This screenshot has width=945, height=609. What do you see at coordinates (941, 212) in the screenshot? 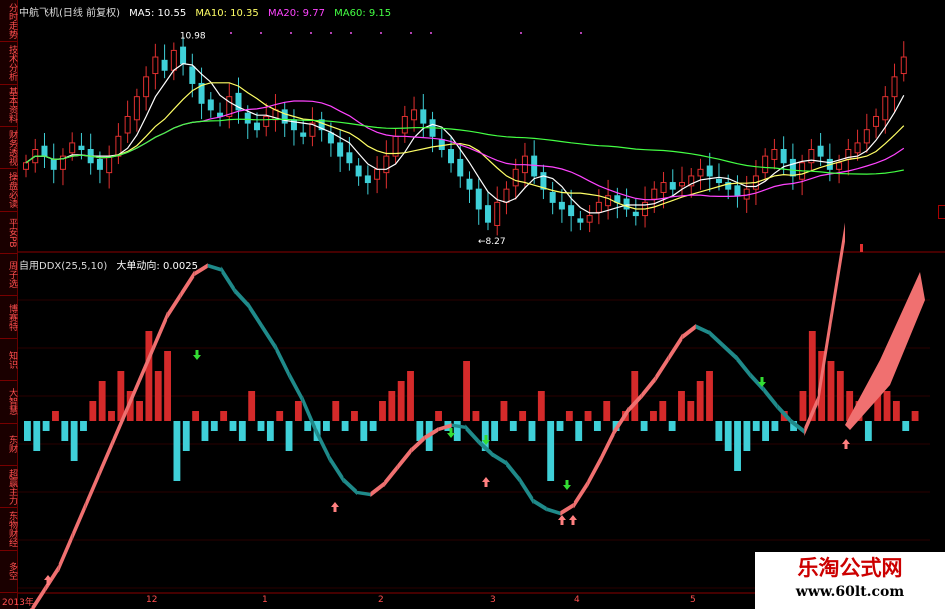
I see `right-scroll-marker` at bounding box center [941, 212].